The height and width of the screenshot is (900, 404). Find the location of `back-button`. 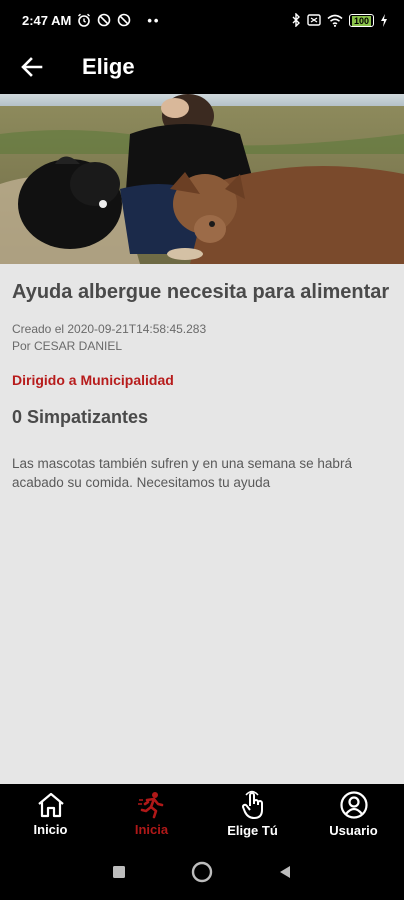

back-button is located at coordinates (32, 67).